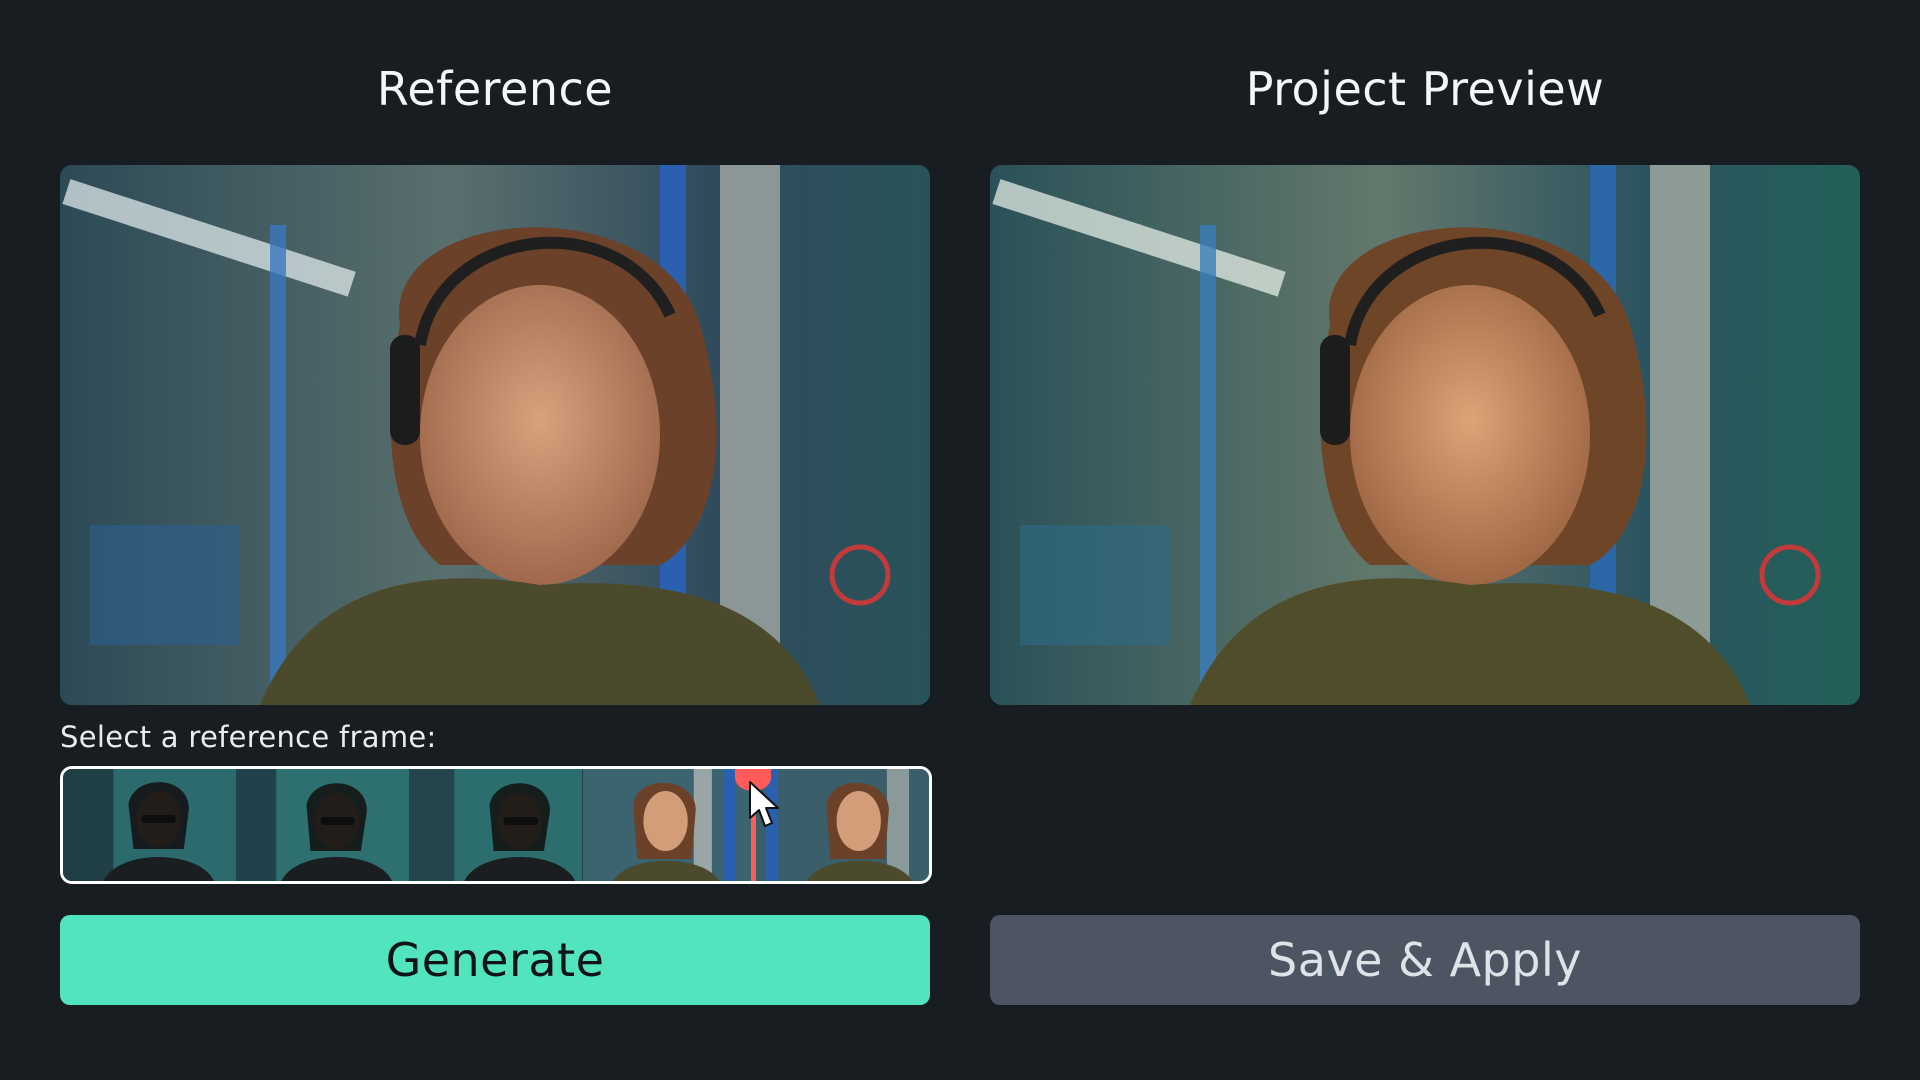 Image resolution: width=1920 pixels, height=1080 pixels. What do you see at coordinates (1425, 89) in the screenshot?
I see `project-preview-title: Project Preview` at bounding box center [1425, 89].